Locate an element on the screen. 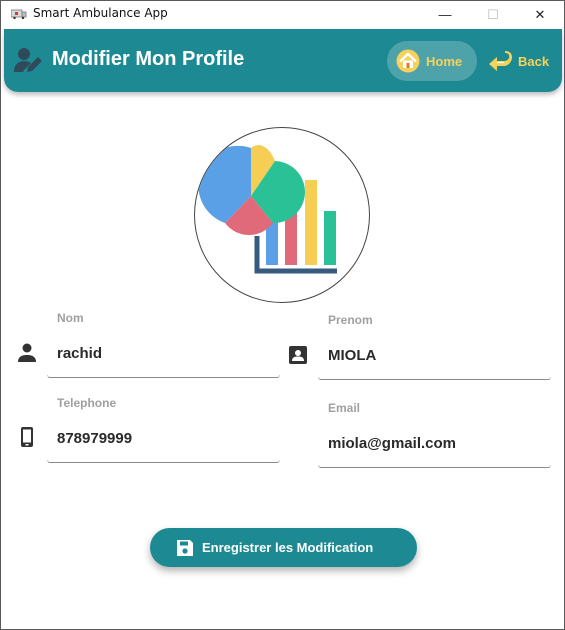 Image resolution: width=565 pixels, height=630 pixels. minimize-button: — is located at coordinates (445, 14).